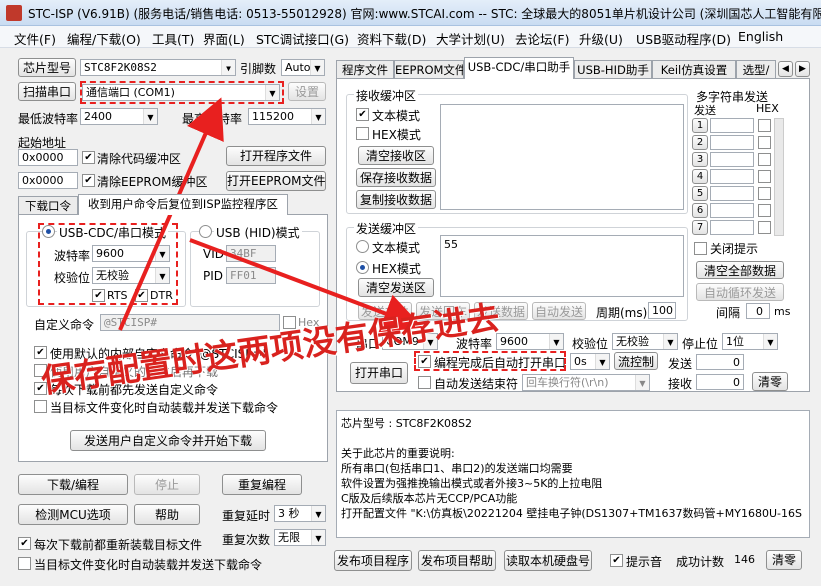  What do you see at coordinates (429, 69) in the screenshot?
I see `tab-eeprom-file: EEPROM文件` at bounding box center [429, 69].